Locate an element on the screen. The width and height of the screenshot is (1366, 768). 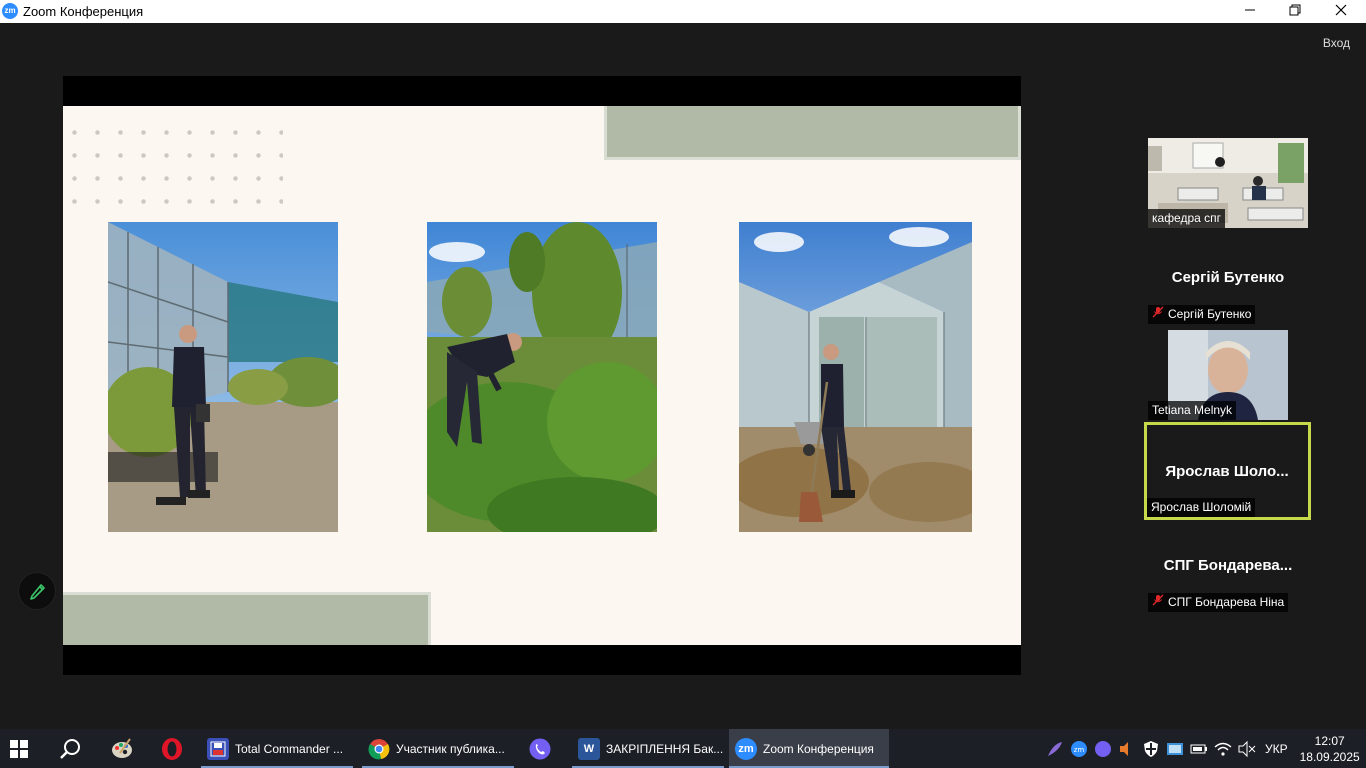
opera-icon is located at coordinates (172, 748).